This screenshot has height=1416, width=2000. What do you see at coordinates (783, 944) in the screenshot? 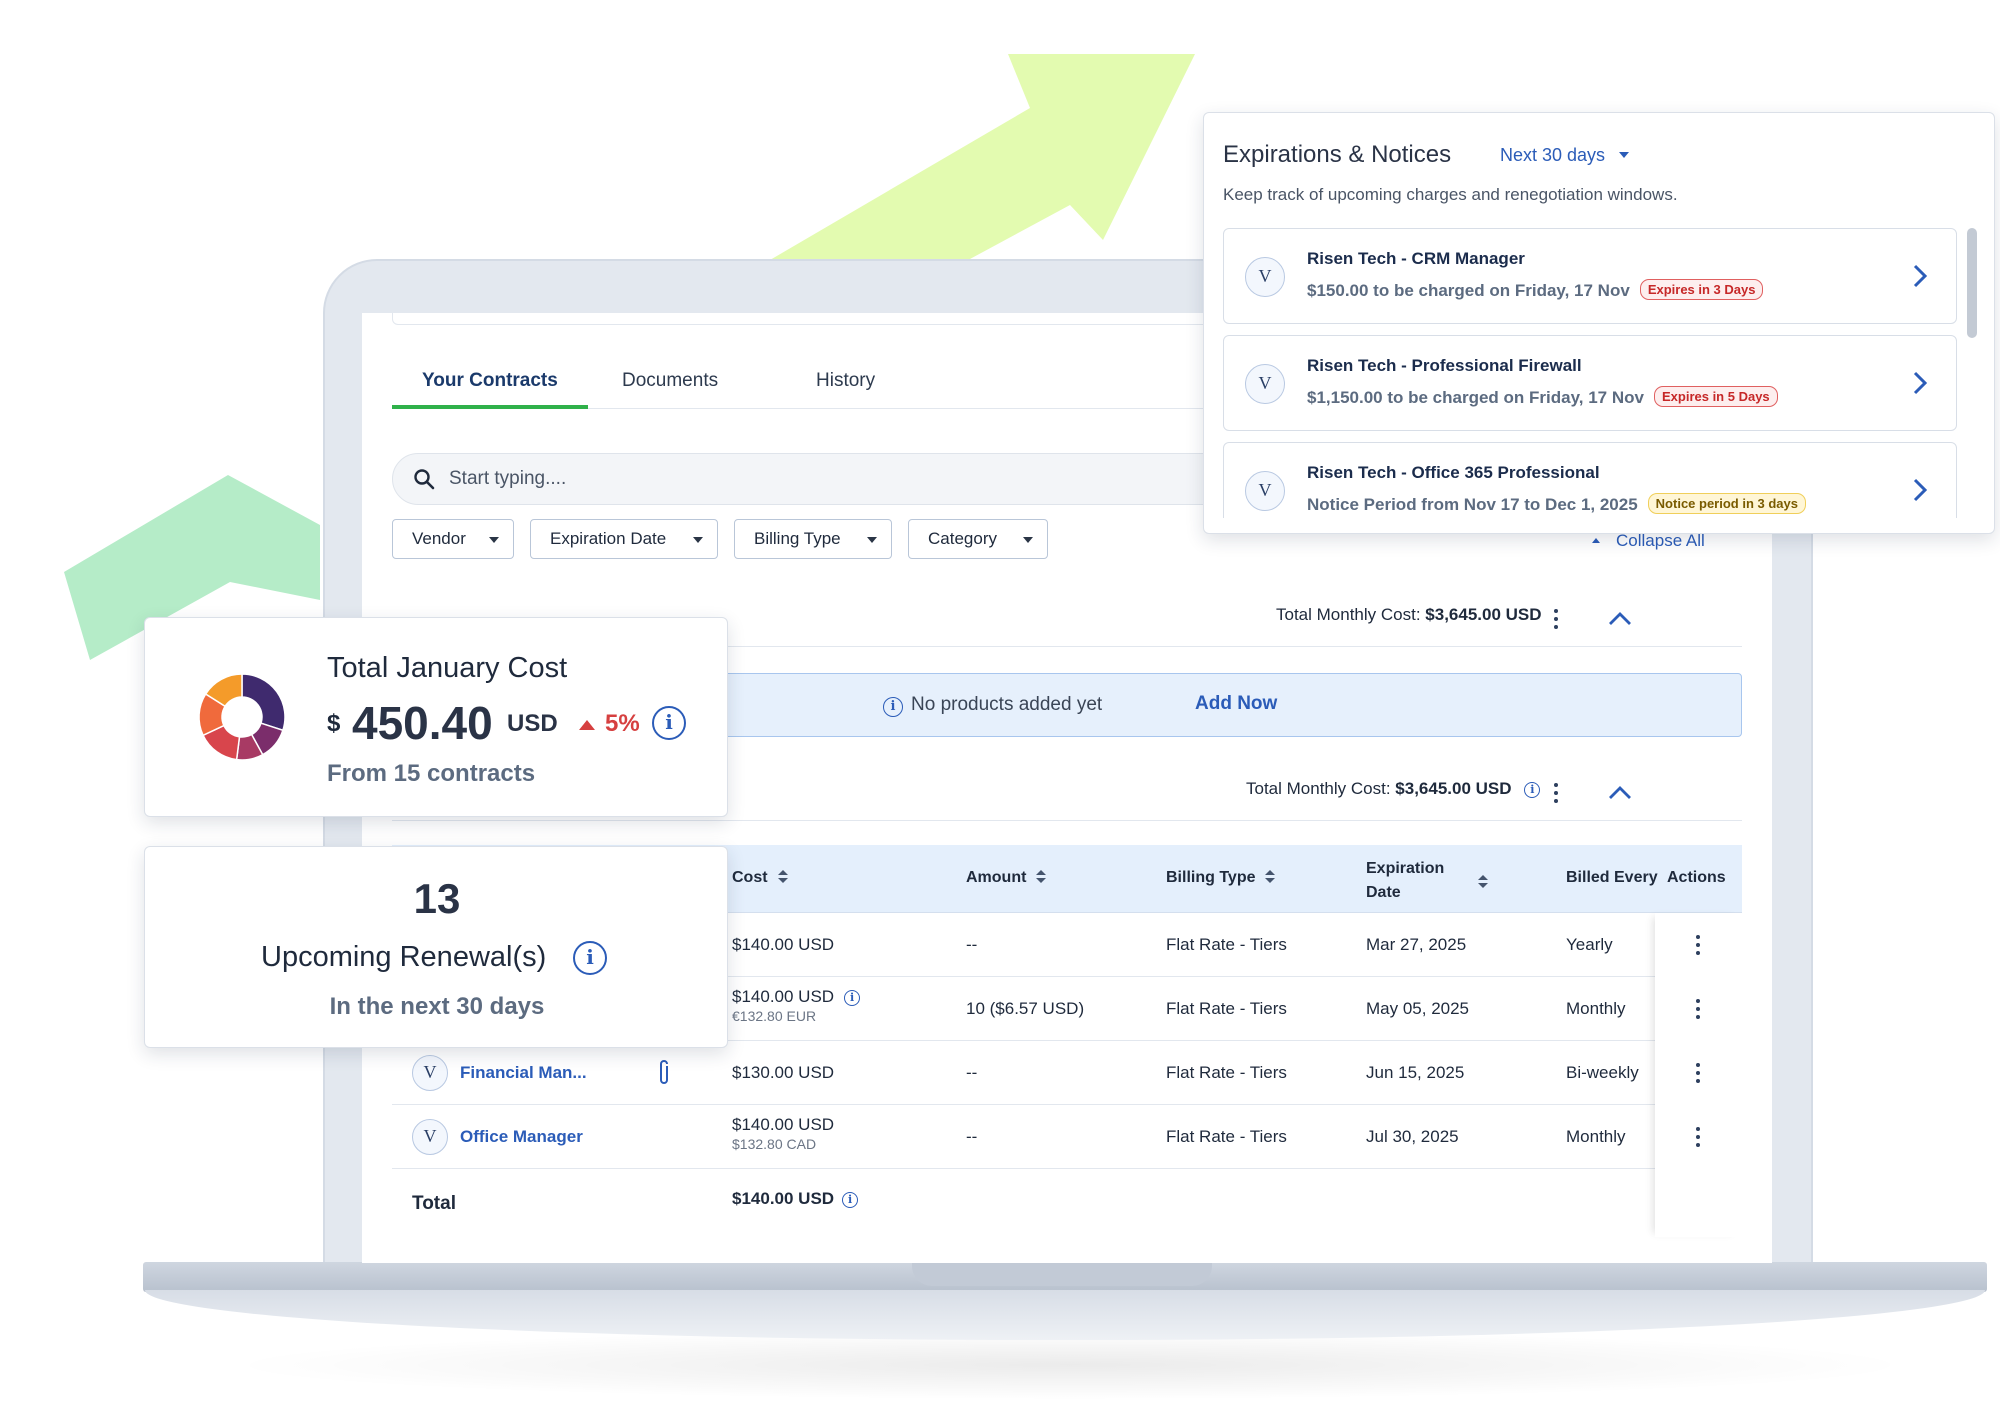
I see `row-cost: $140.00 USD` at bounding box center [783, 944].